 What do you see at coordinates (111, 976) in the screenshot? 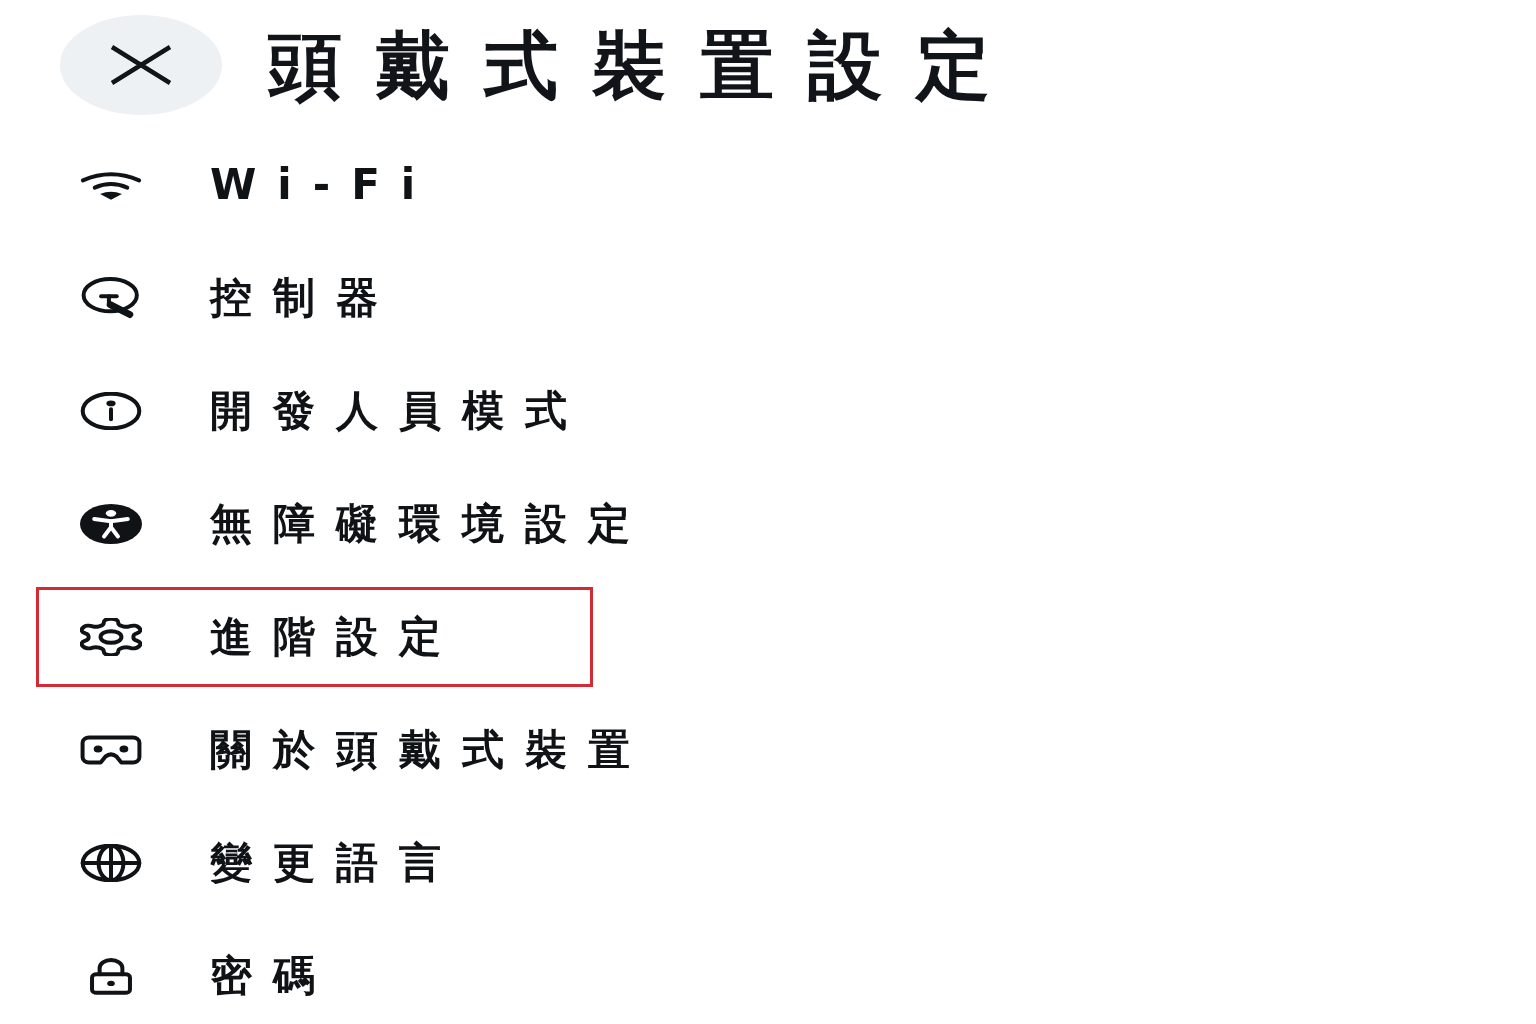
I see `lock-icon` at bounding box center [111, 976].